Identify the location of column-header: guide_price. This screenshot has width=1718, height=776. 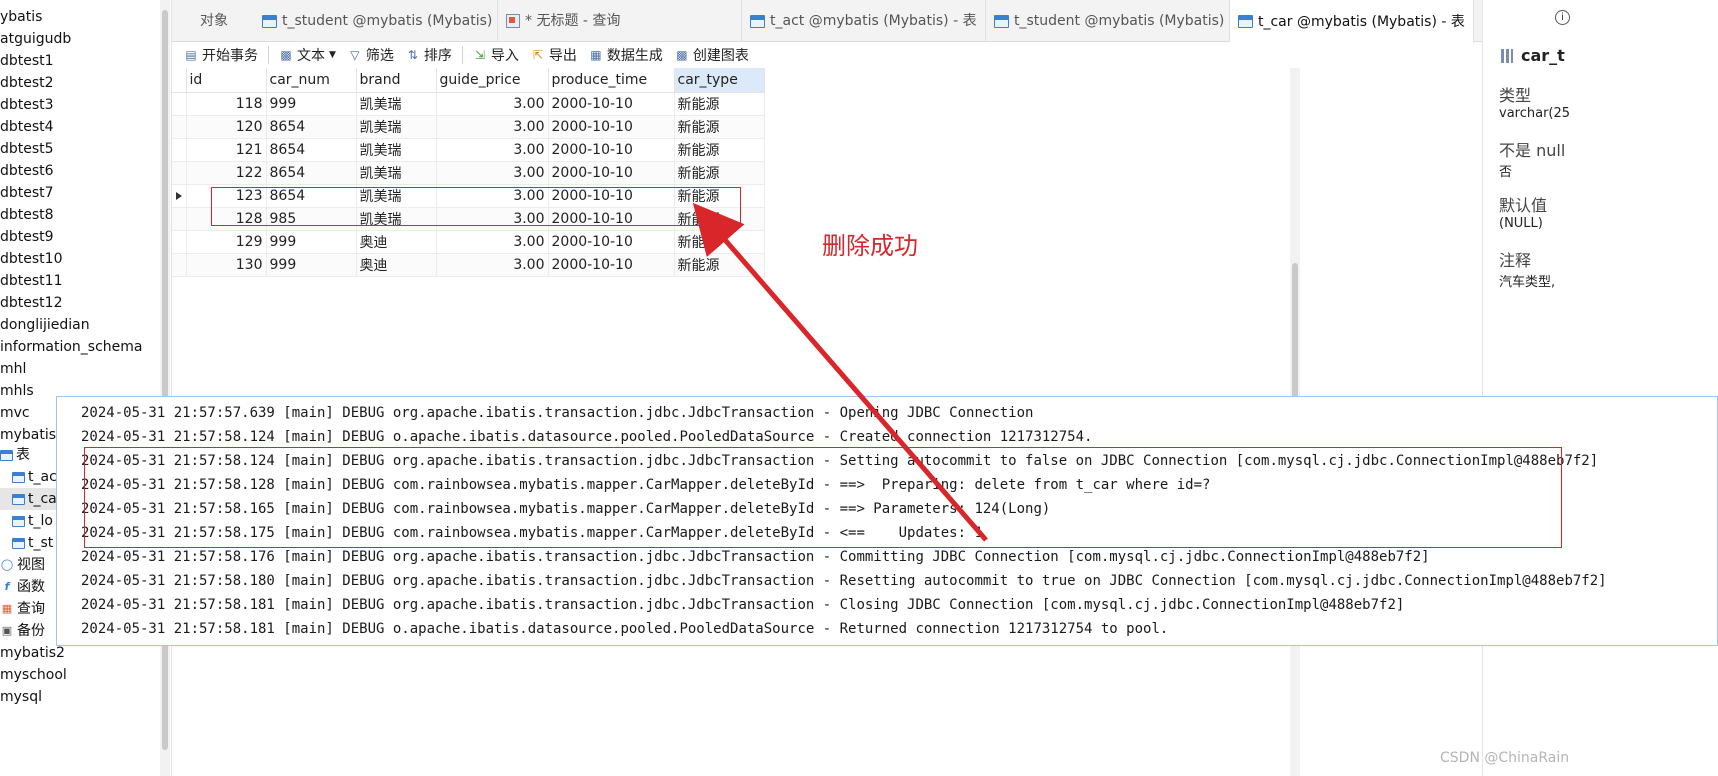
(492, 80).